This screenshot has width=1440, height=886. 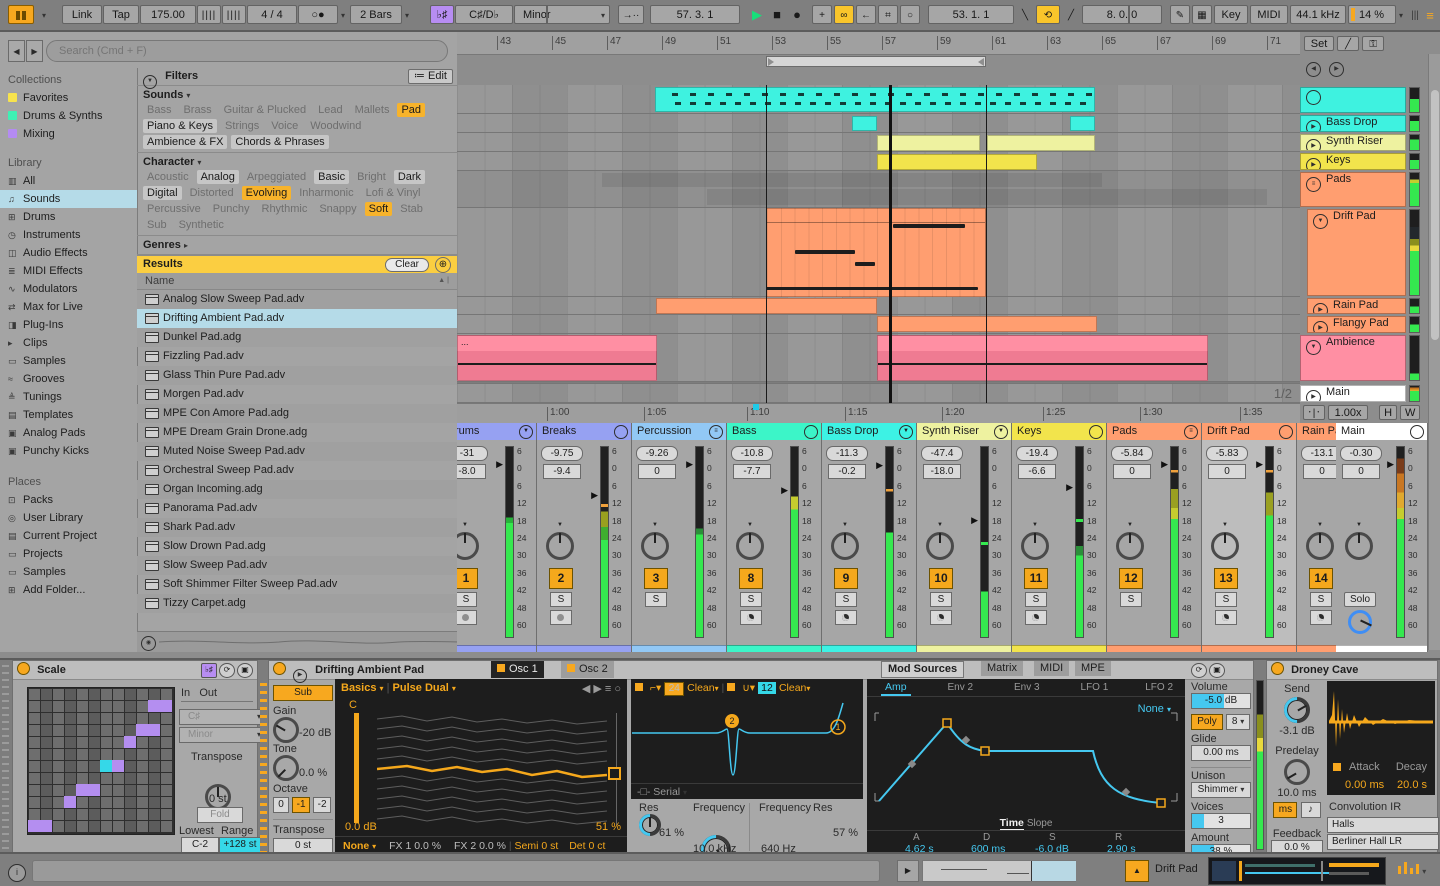 I want to click on performance-meter-icon: ▾, so click(x=1412, y=869).